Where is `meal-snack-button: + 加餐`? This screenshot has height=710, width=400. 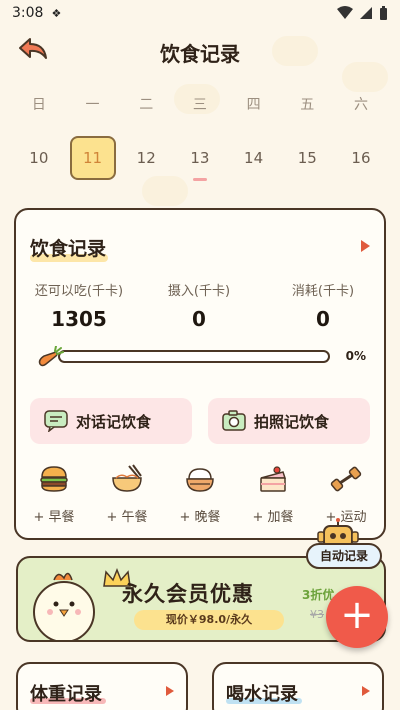 meal-snack-button: + 加餐 is located at coordinates (273, 494).